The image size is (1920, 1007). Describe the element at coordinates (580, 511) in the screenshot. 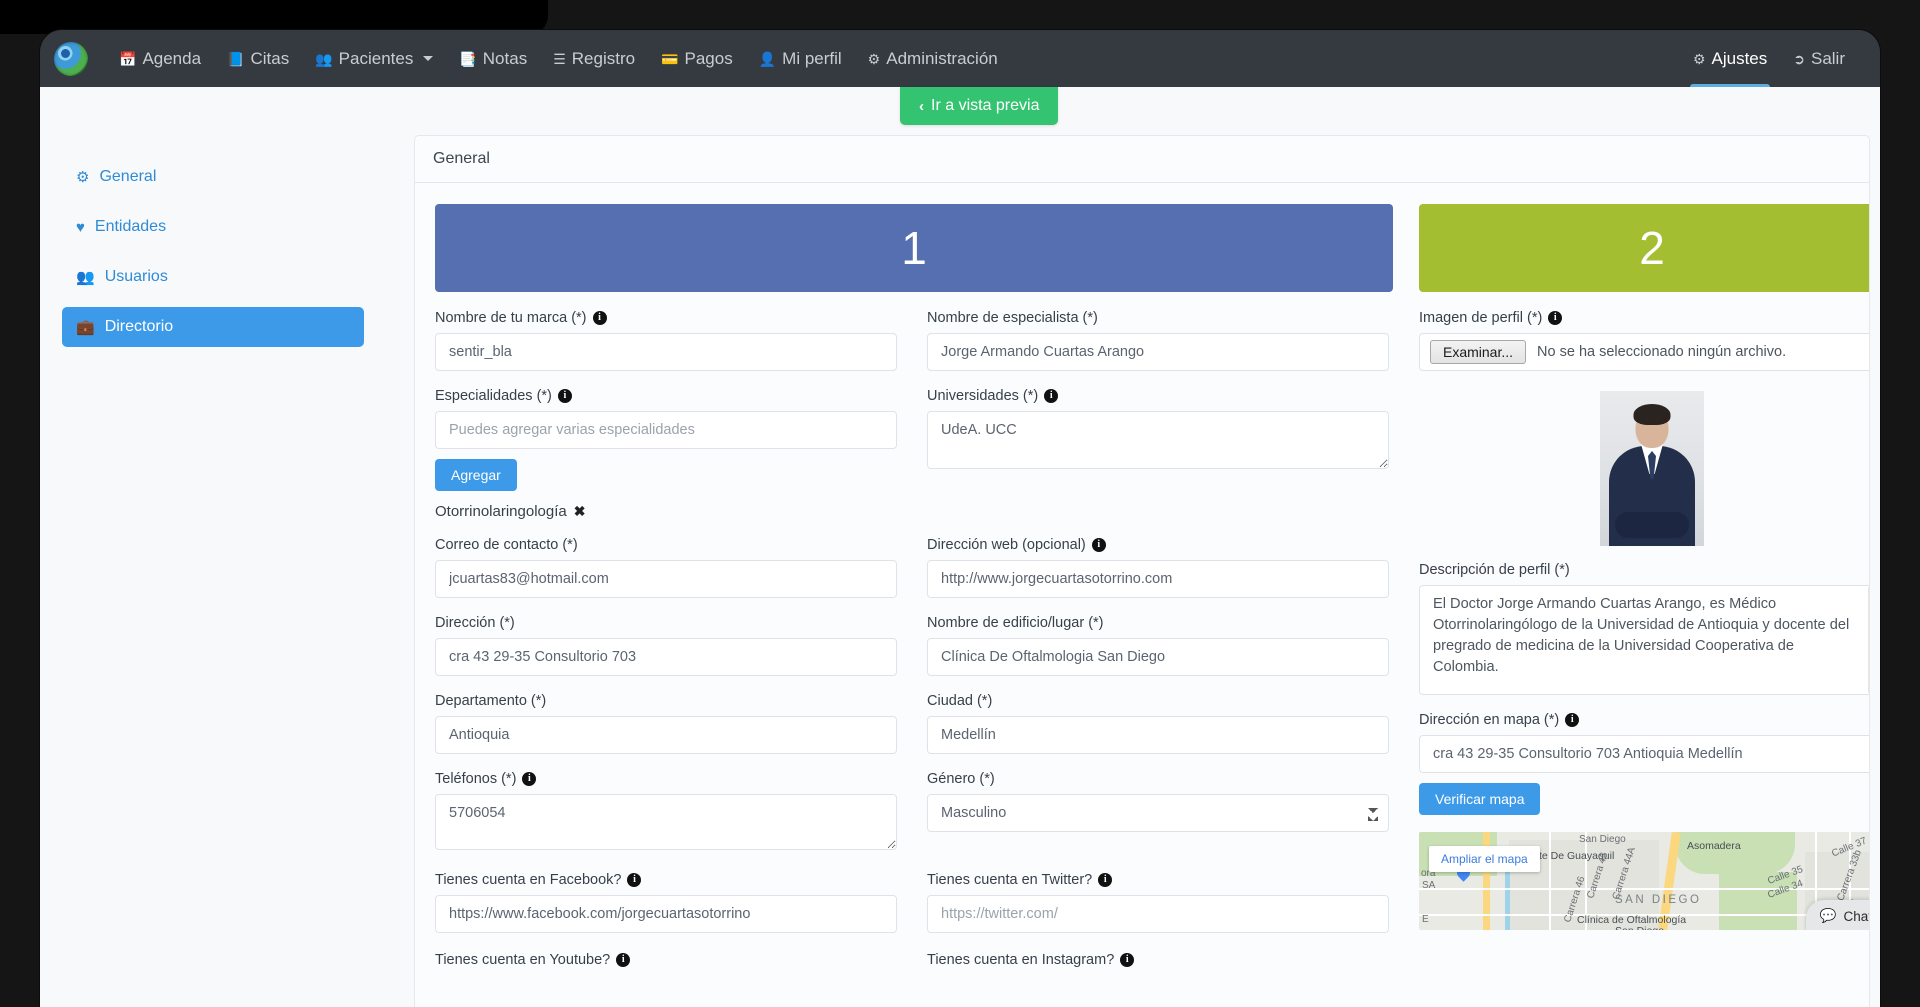

I see `remove-tag-icon: ✖` at that location.